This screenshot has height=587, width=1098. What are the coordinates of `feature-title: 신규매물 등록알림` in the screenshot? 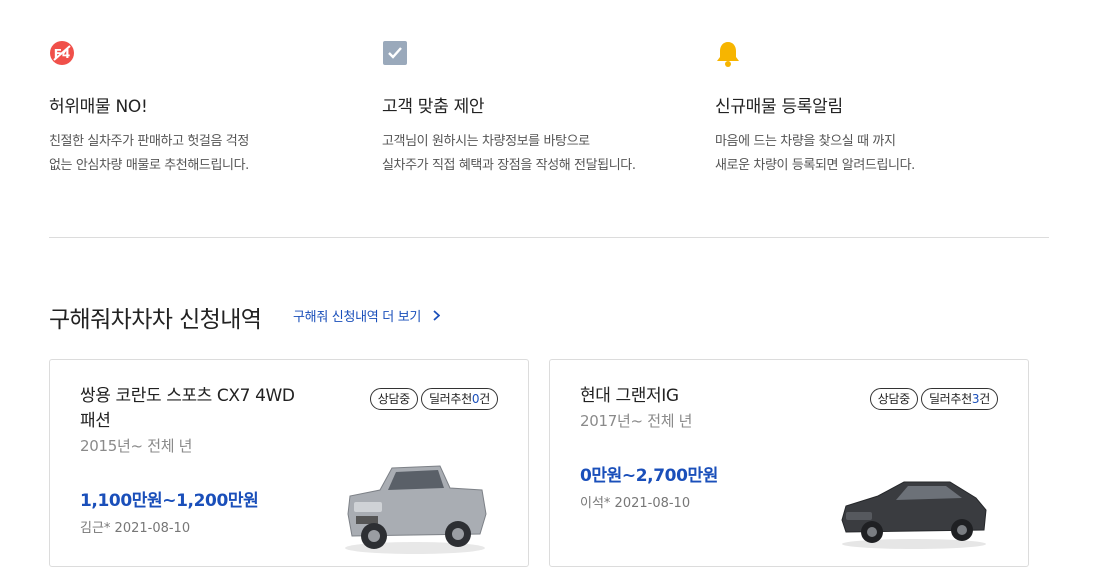 It's located at (779, 107).